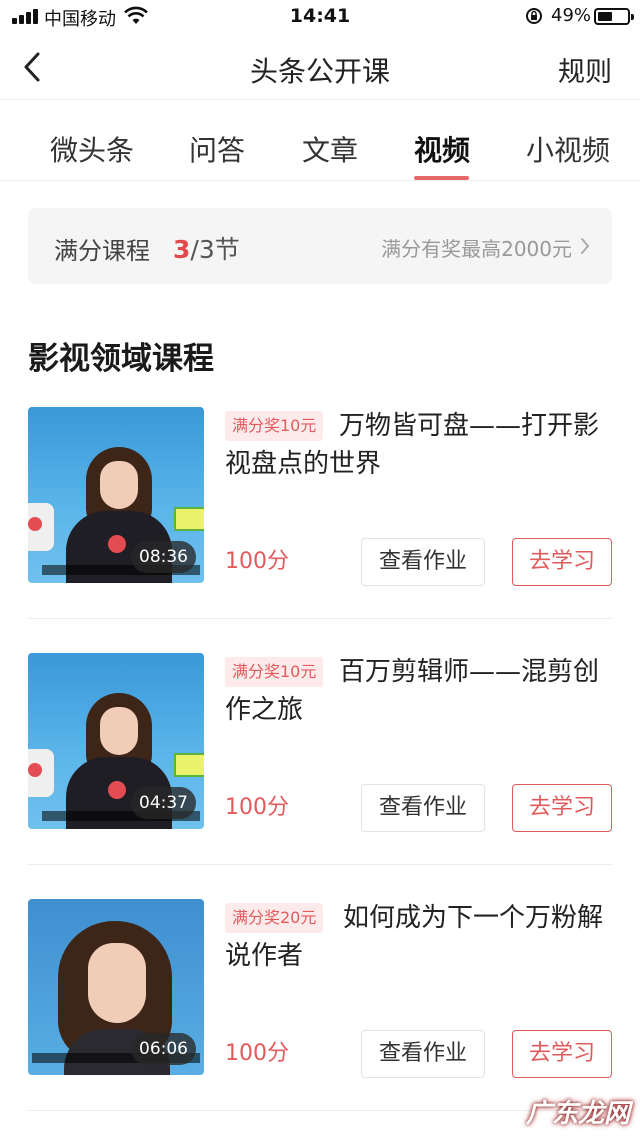  Describe the element at coordinates (121, 359) in the screenshot. I see `section-title: 影视领域课程` at that location.